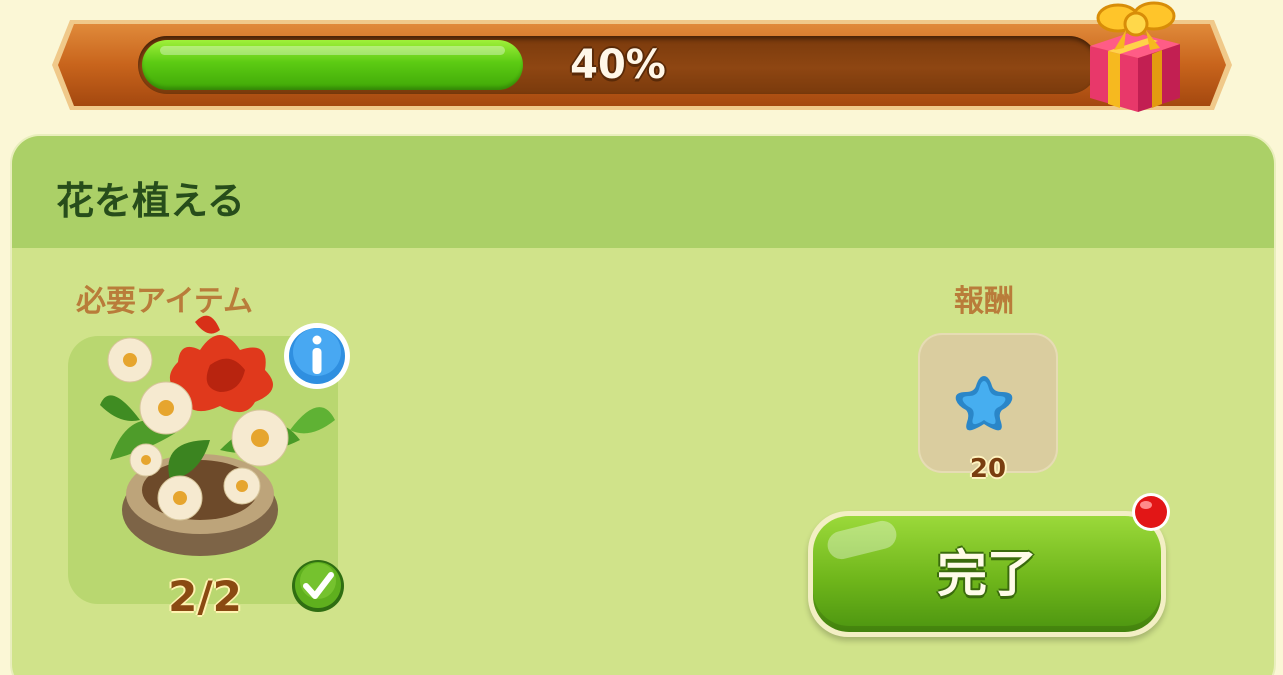  Describe the element at coordinates (318, 586) in the screenshot. I see `checkmark-icon` at that location.